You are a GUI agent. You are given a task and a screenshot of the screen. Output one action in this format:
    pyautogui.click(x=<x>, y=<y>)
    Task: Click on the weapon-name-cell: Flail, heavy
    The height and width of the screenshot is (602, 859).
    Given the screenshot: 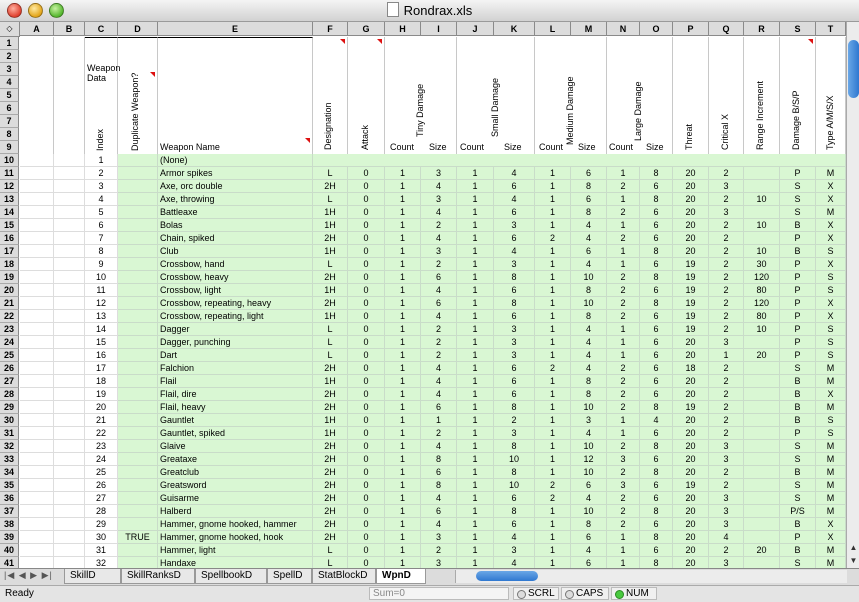 What is the action you would take?
    pyautogui.click(x=235, y=407)
    